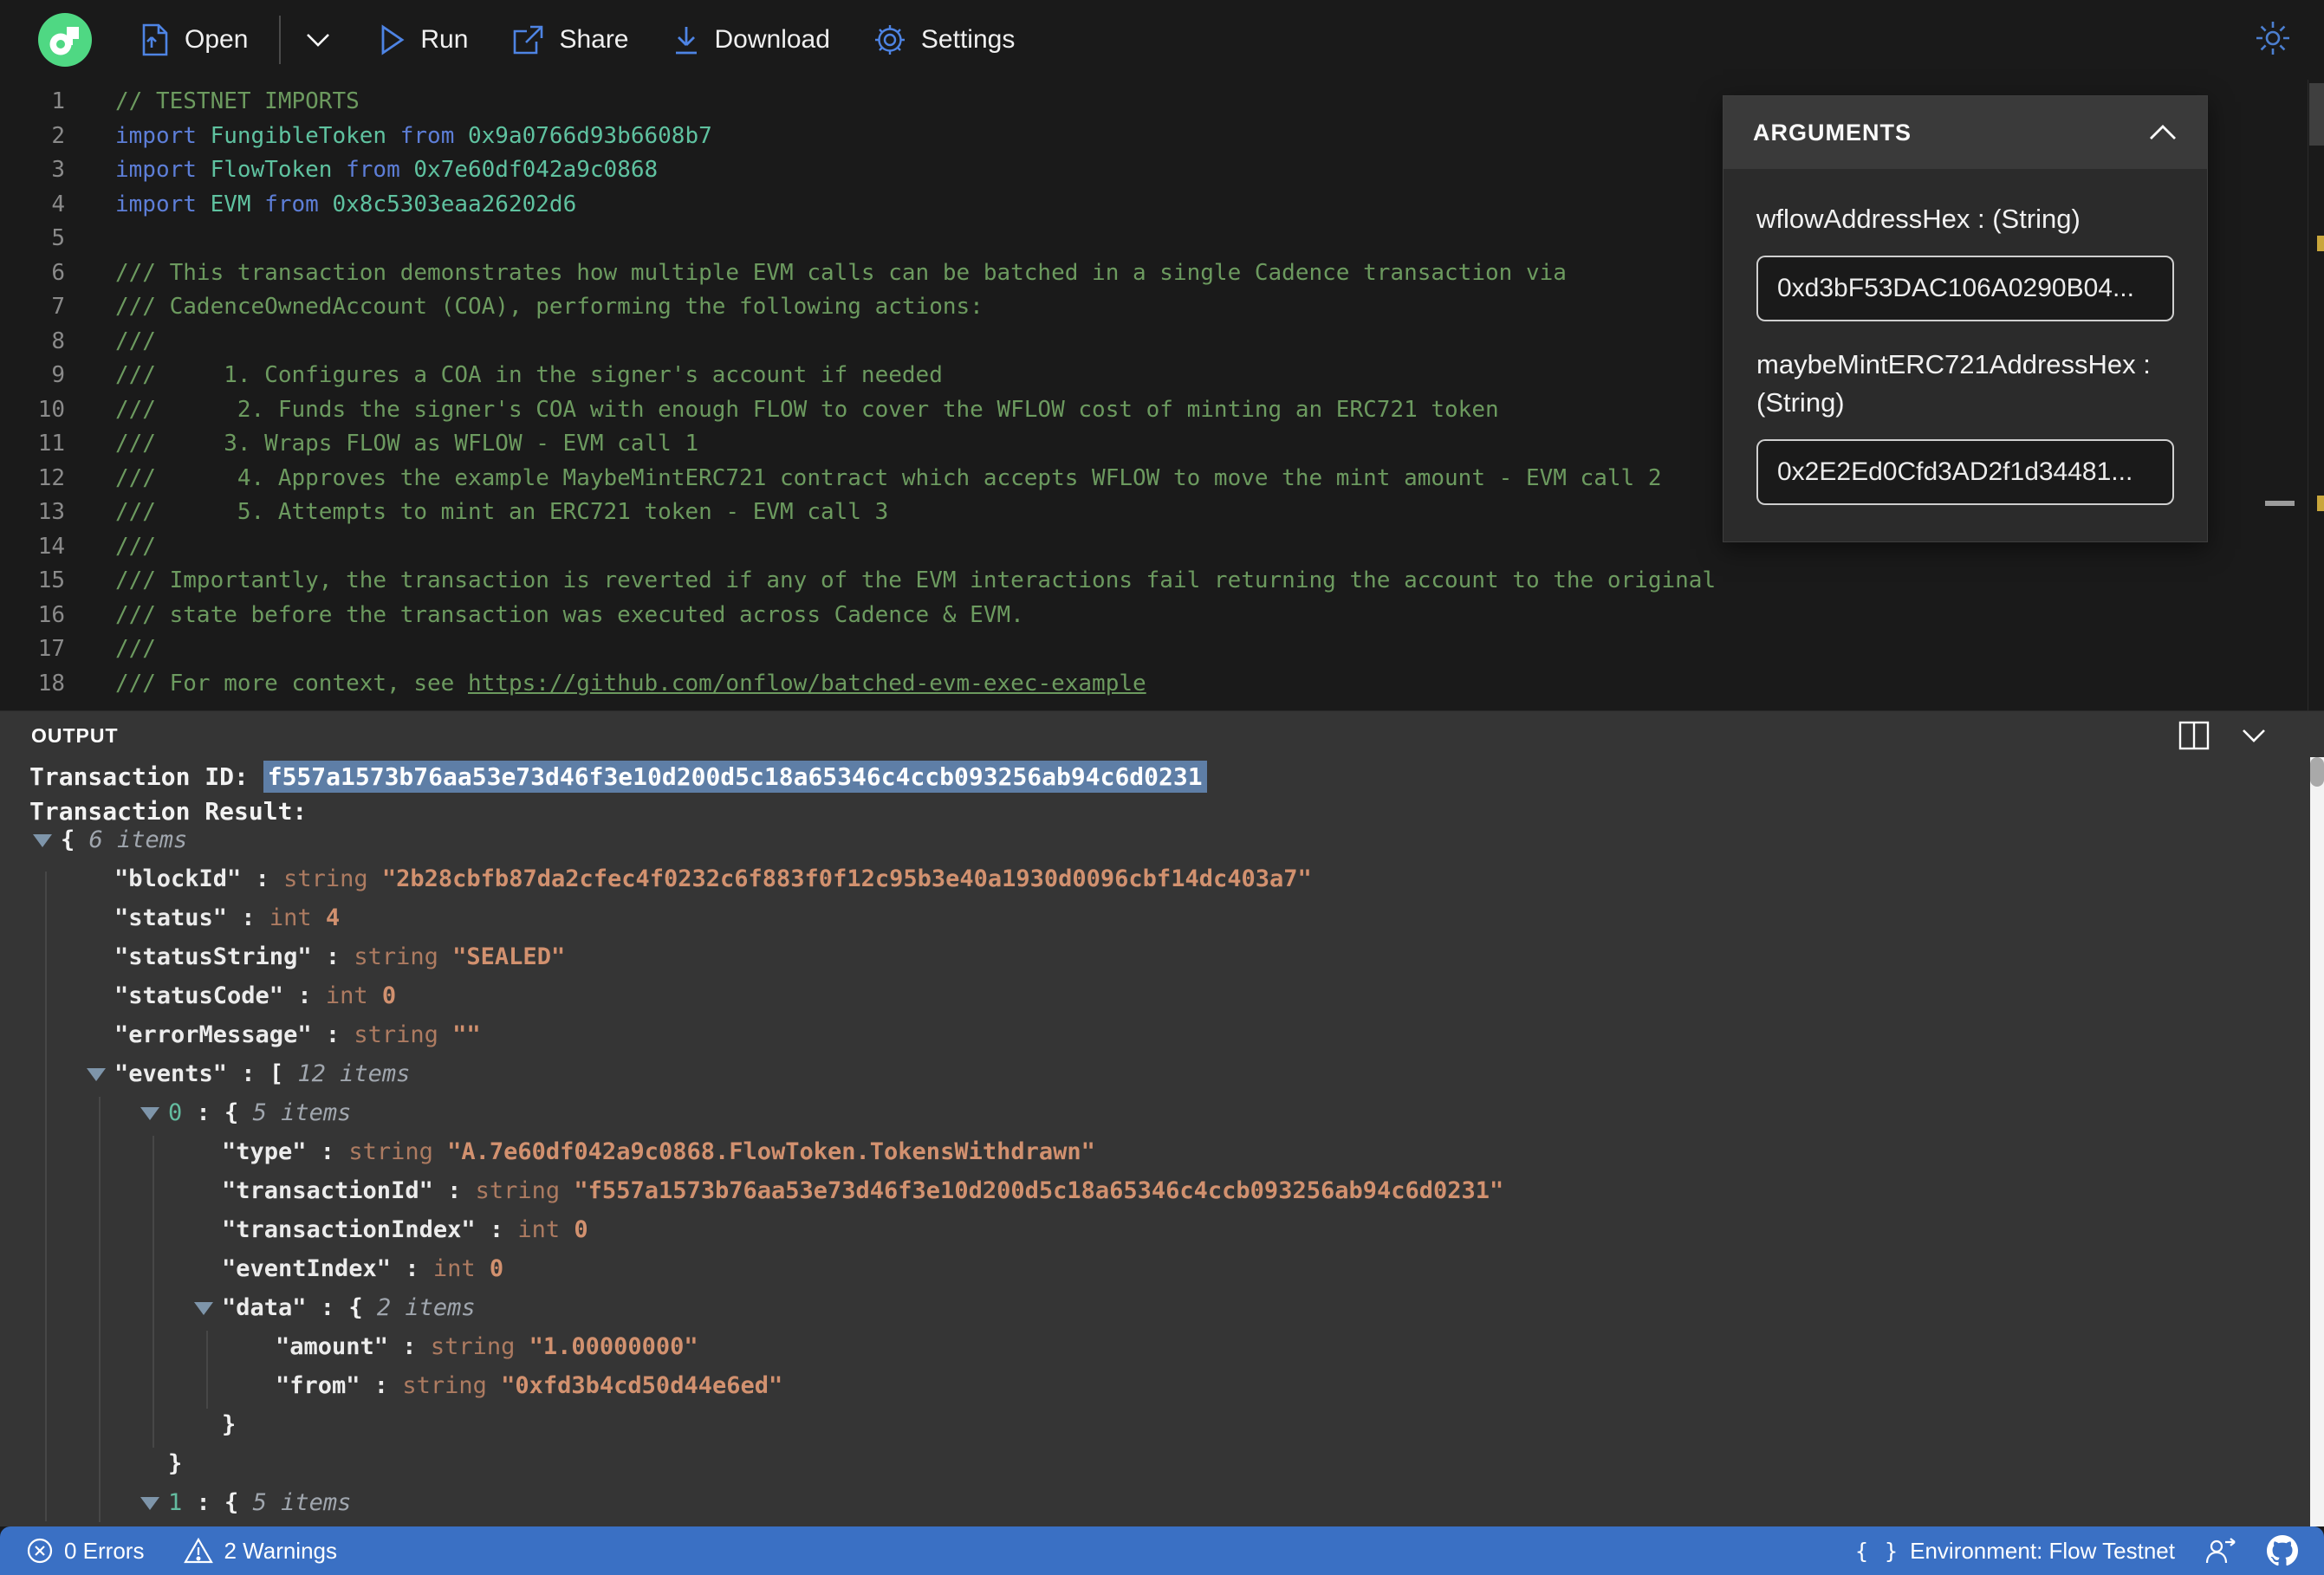  I want to click on download-button: Download, so click(751, 39).